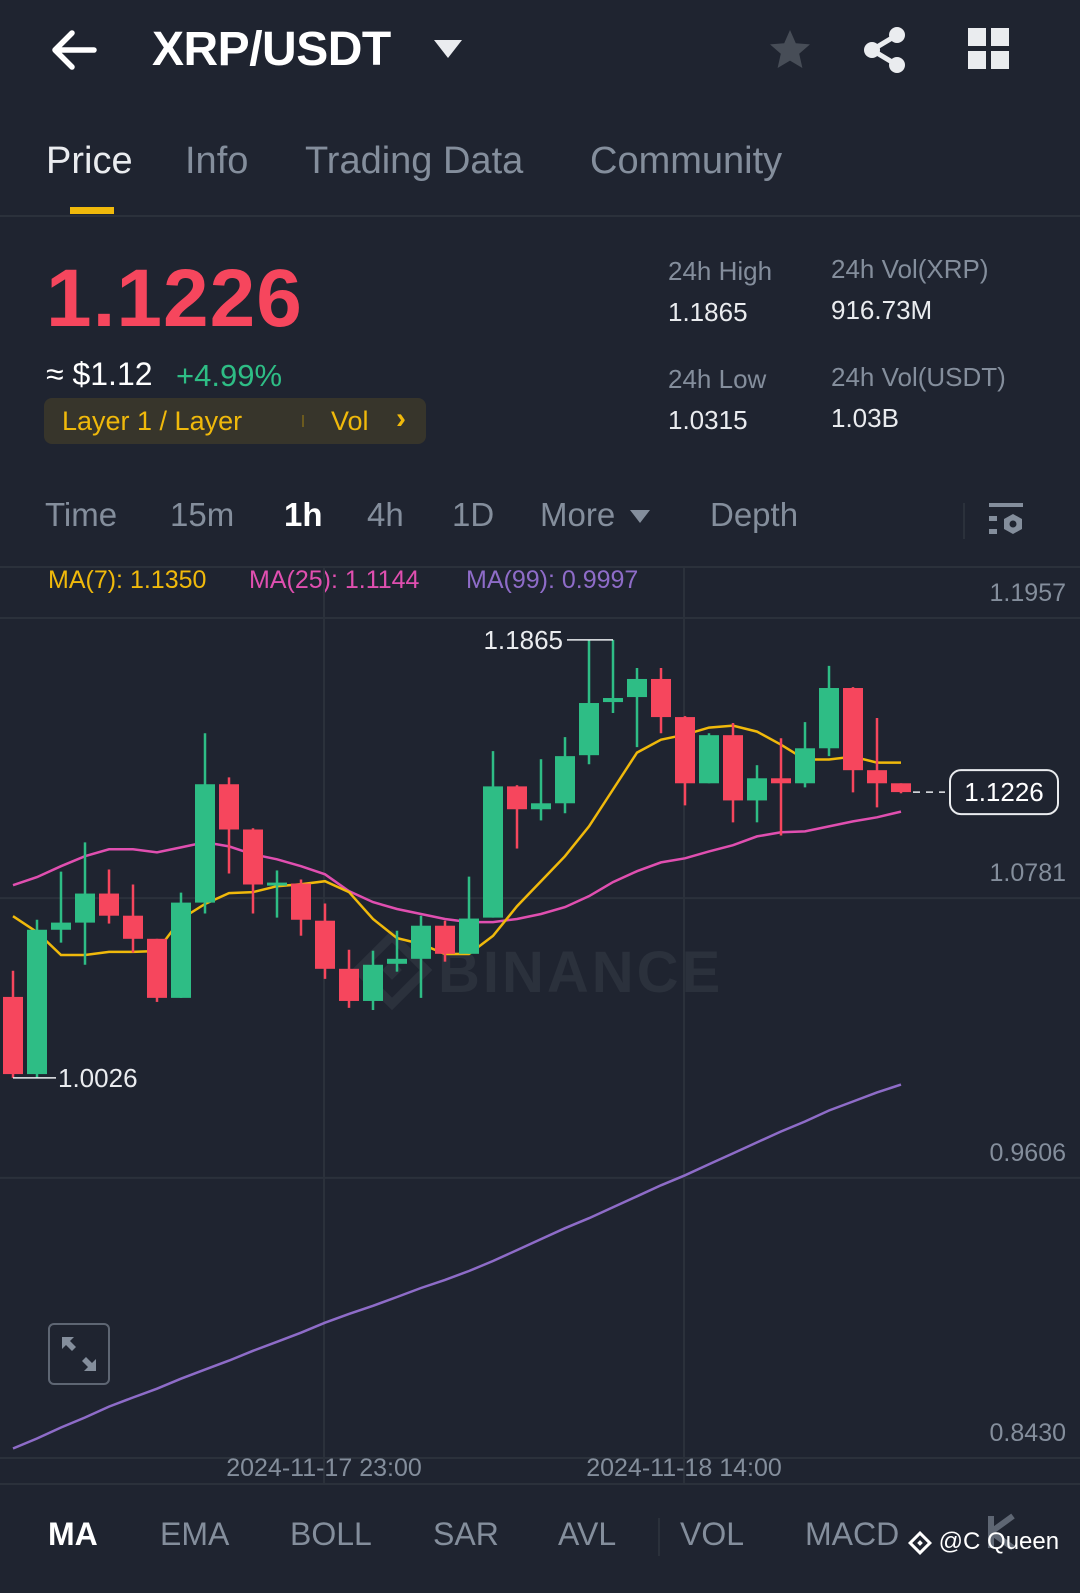  What do you see at coordinates (659, 1537) in the screenshot?
I see `indicator-divider` at bounding box center [659, 1537].